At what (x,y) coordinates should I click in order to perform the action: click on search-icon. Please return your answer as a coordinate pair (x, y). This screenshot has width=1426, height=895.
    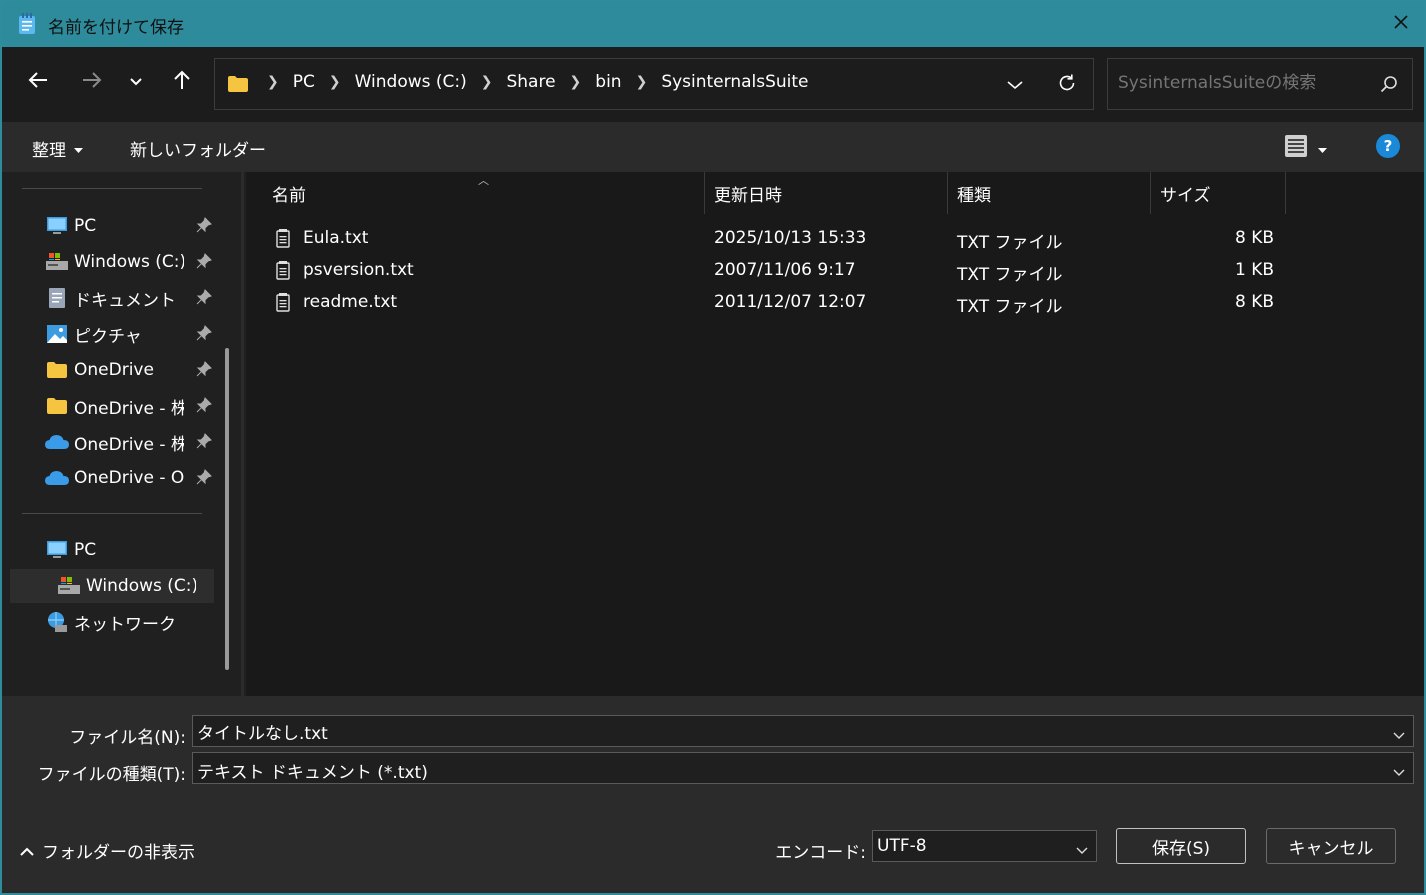
    Looking at the image, I should click on (1389, 86).